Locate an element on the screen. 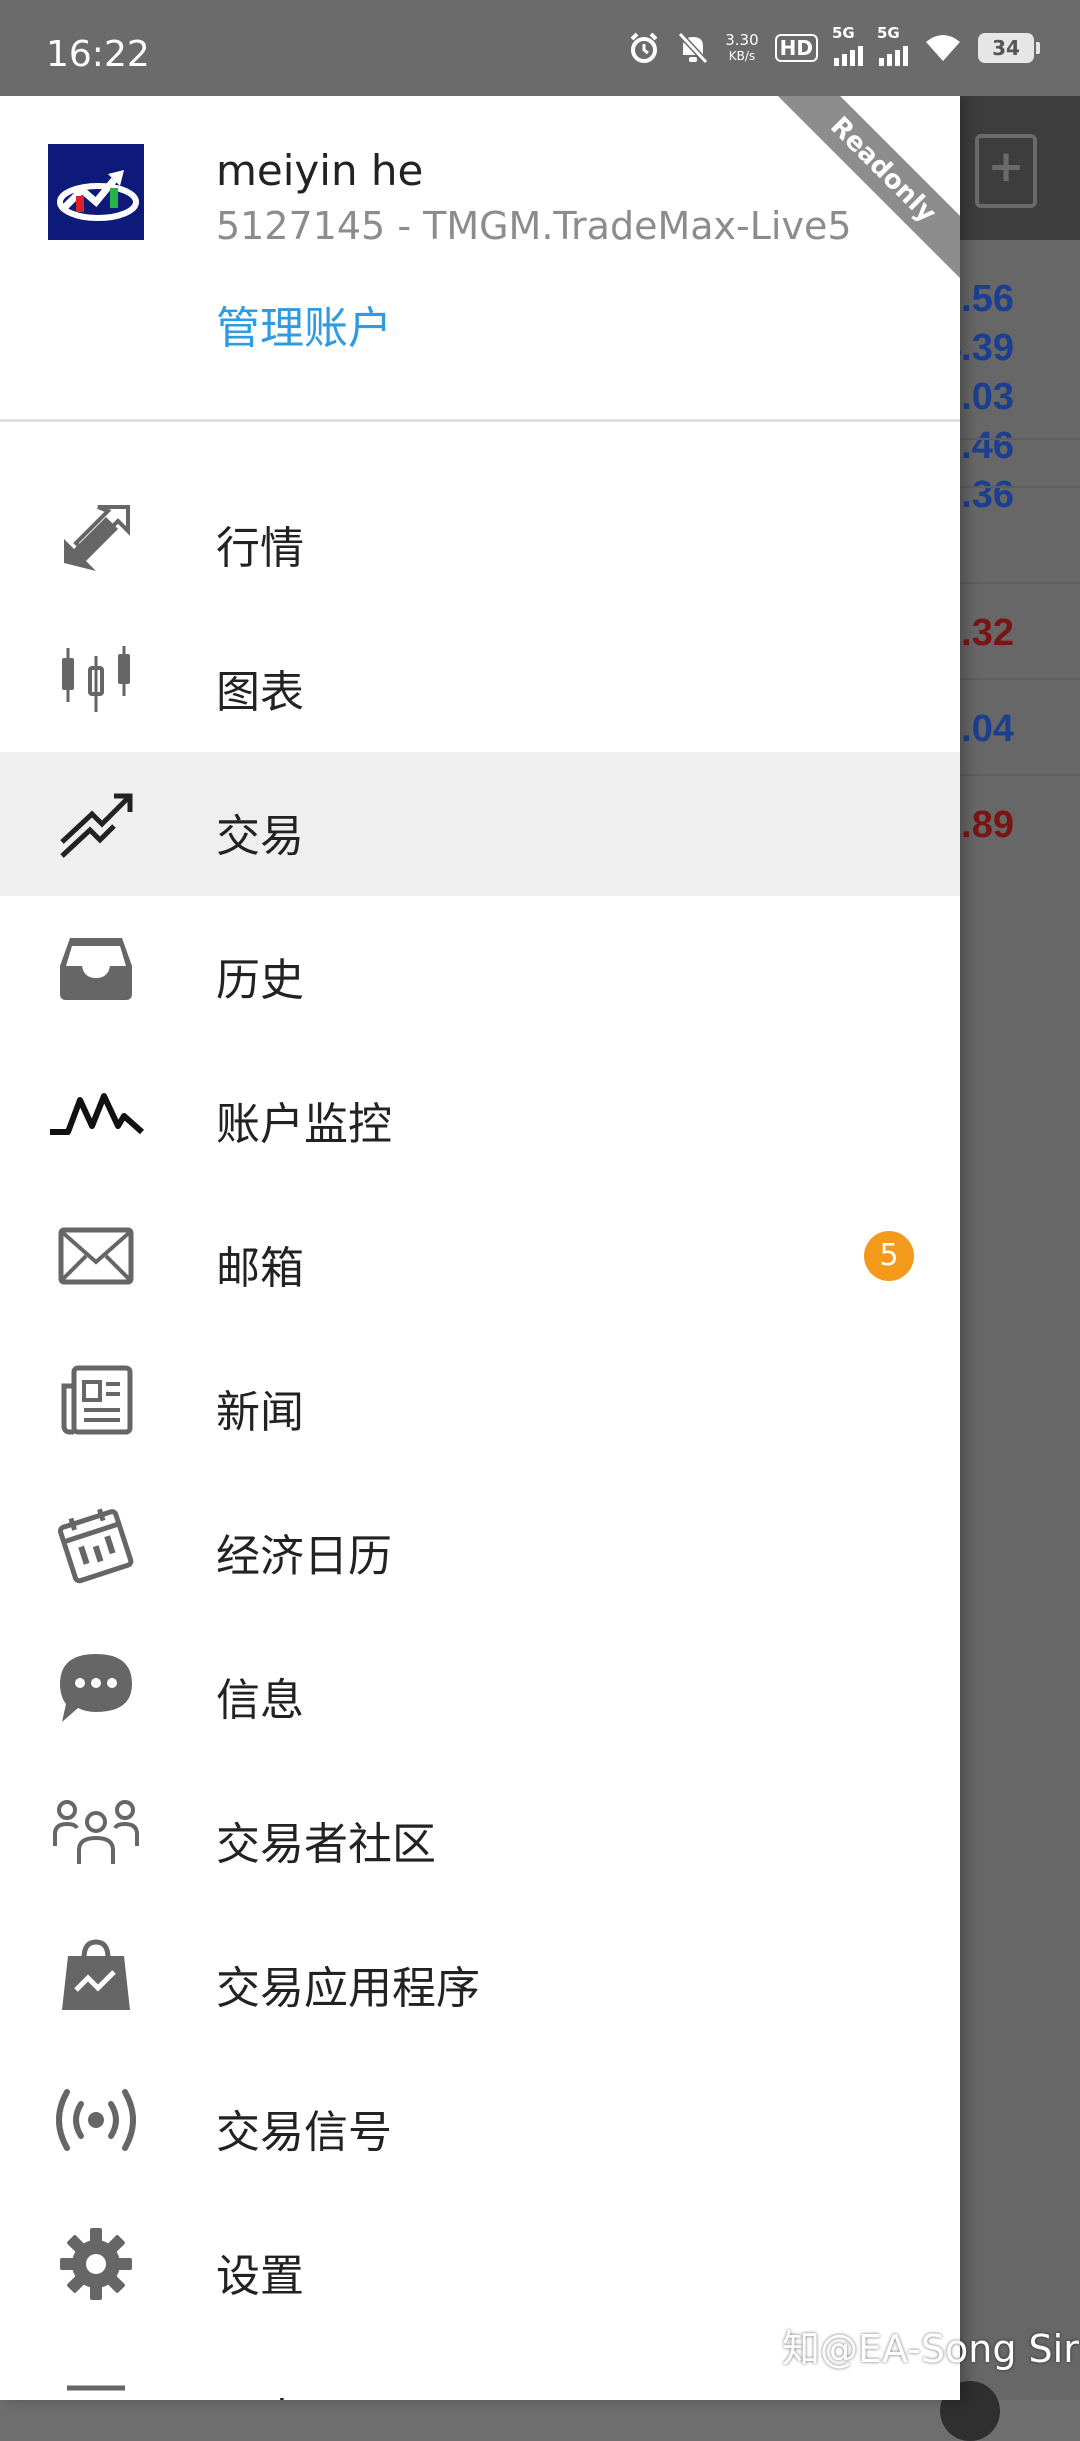 The height and width of the screenshot is (2441, 1080). wifi-icon is located at coordinates (943, 48).